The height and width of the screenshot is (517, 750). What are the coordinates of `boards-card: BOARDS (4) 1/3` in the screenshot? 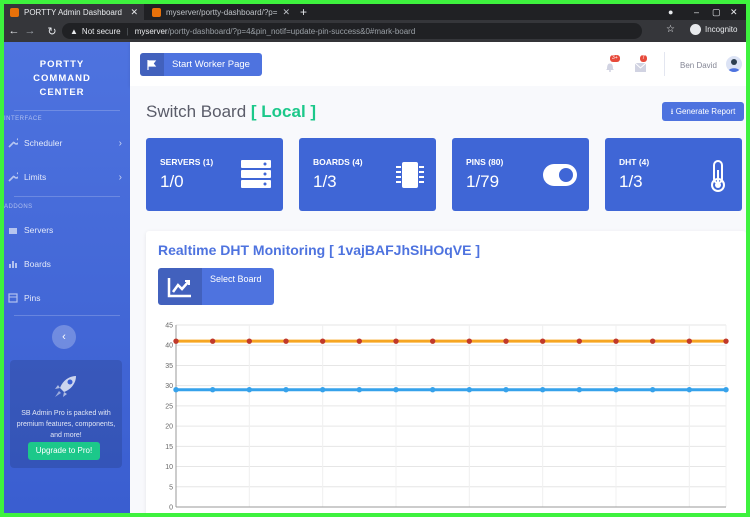 It's located at (367, 174).